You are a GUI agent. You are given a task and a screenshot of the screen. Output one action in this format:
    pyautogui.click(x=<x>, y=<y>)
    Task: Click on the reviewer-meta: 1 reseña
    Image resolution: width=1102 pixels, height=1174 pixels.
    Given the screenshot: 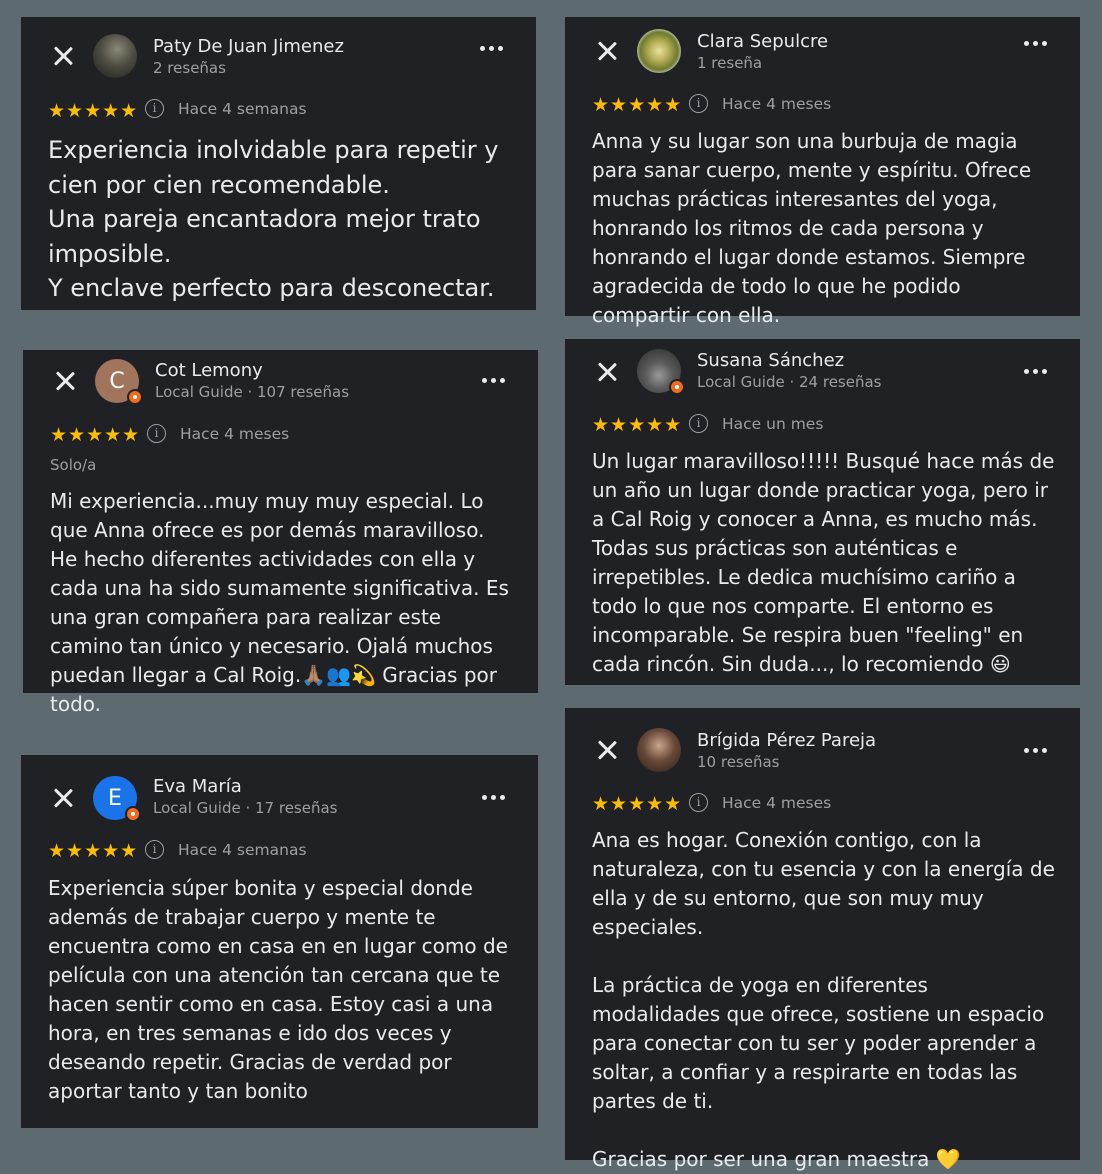 What is the action you would take?
    pyautogui.click(x=730, y=63)
    